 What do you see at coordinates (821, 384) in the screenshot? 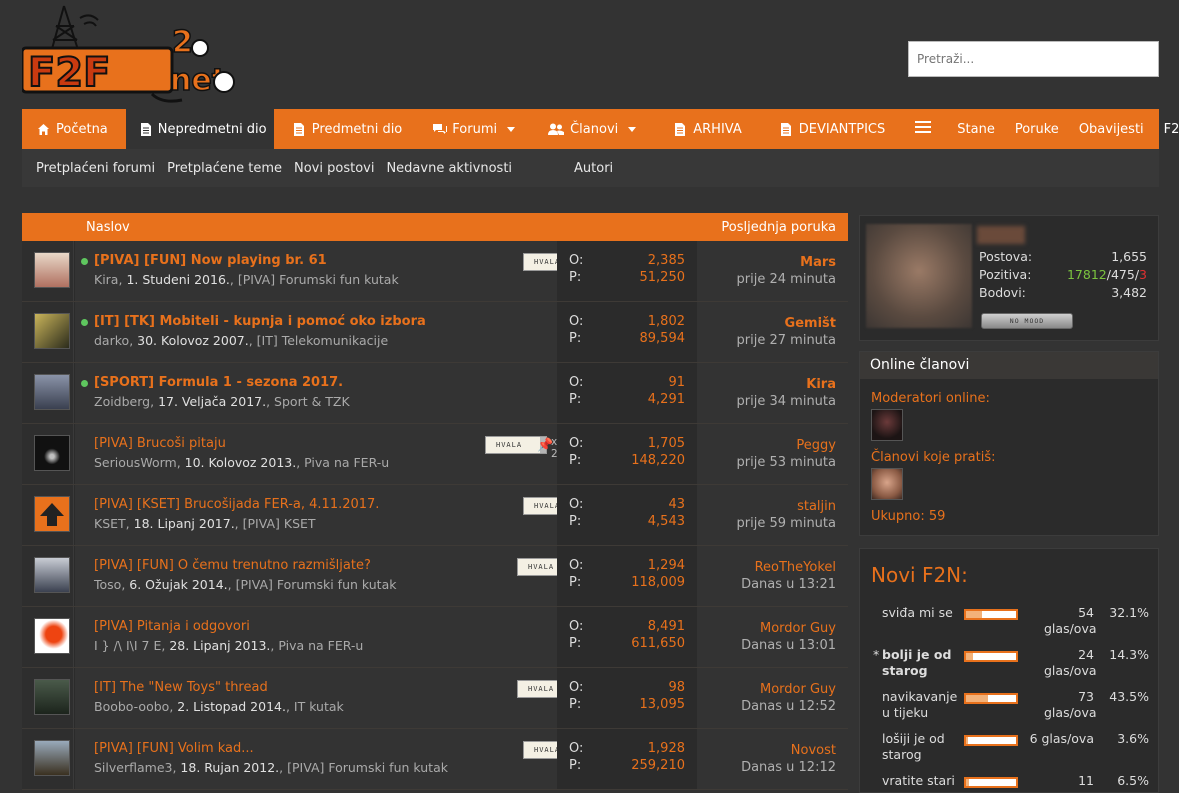
I see `last-post-user: Kira` at bounding box center [821, 384].